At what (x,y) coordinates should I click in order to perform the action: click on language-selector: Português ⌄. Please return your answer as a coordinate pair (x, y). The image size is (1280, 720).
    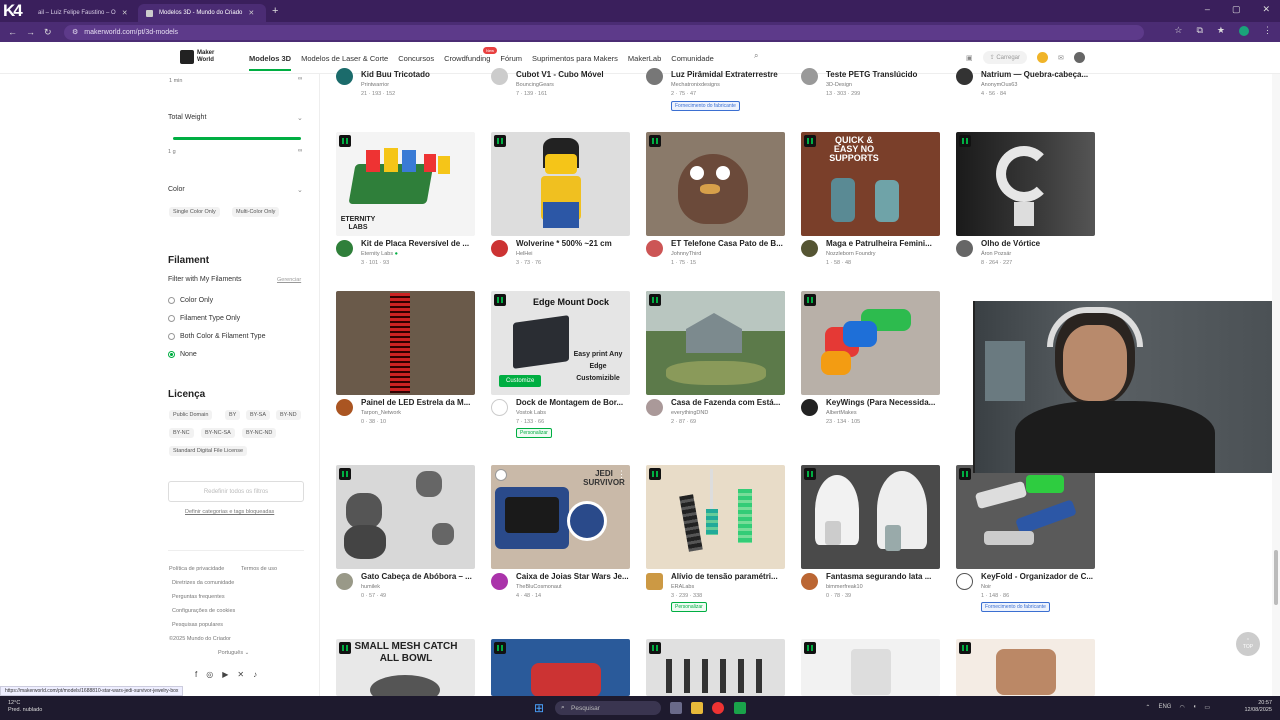
    Looking at the image, I should click on (233, 653).